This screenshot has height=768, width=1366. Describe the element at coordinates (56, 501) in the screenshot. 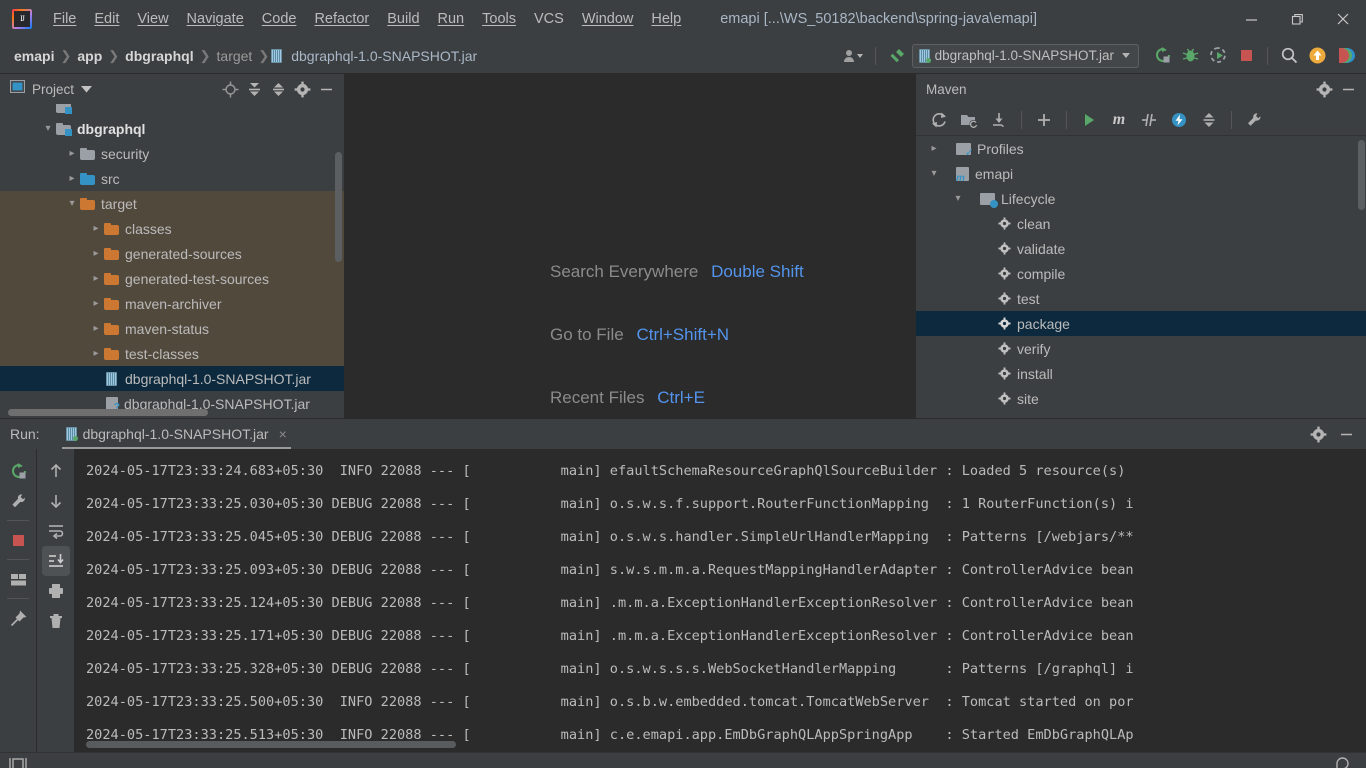

I see `scroll-down-icon` at that location.